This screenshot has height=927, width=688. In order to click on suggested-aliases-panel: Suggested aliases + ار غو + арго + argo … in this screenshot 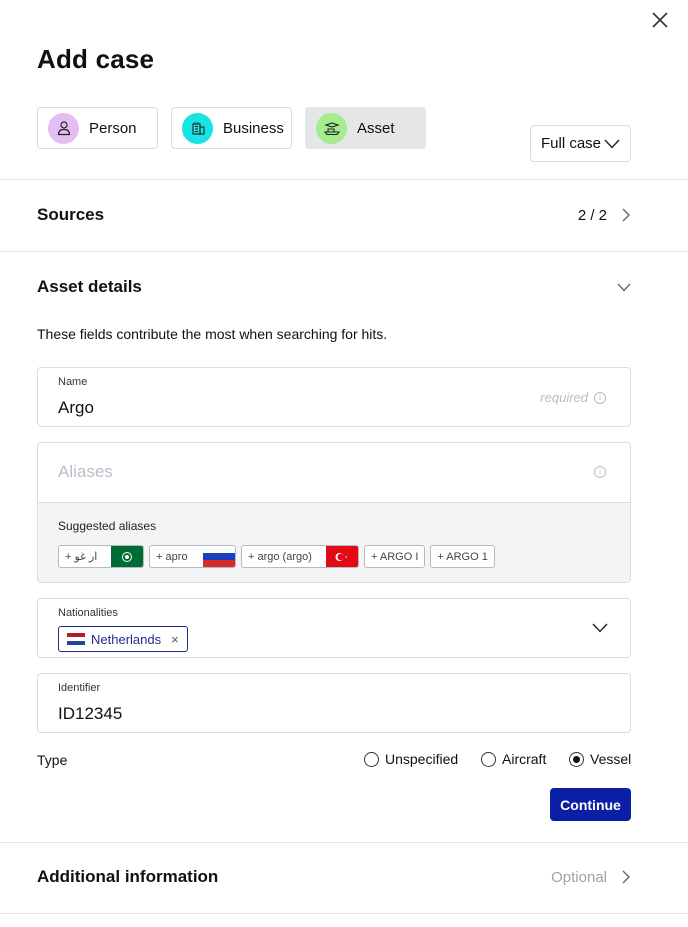, I will do `click(334, 542)`.